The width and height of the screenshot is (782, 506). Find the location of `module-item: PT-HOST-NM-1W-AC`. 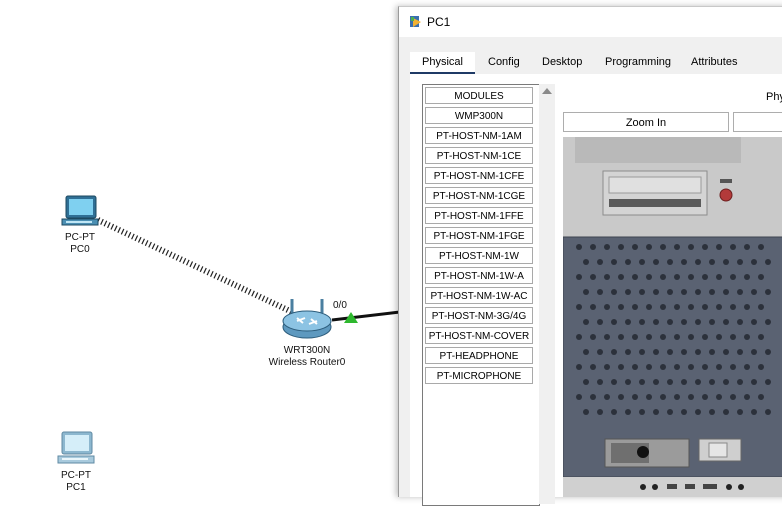

module-item: PT-HOST-NM-1W-AC is located at coordinates (479, 295).